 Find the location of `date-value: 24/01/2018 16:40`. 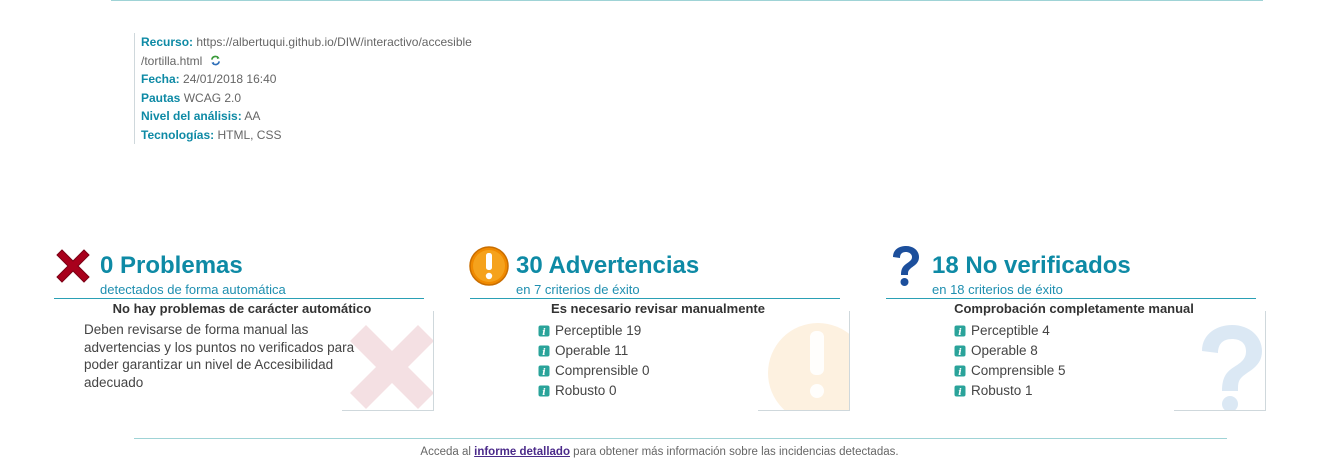

date-value: 24/01/2018 16:40 is located at coordinates (230, 79).